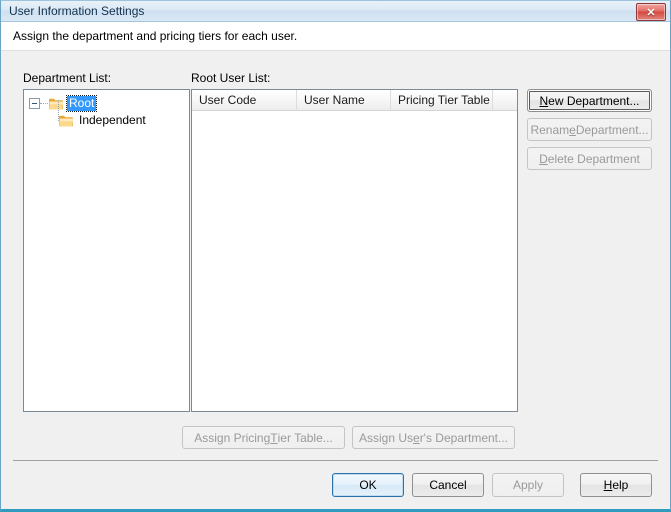 This screenshot has height=512, width=671. I want to click on footer-bar: OK Cancel Apply Help, so click(335, 484).